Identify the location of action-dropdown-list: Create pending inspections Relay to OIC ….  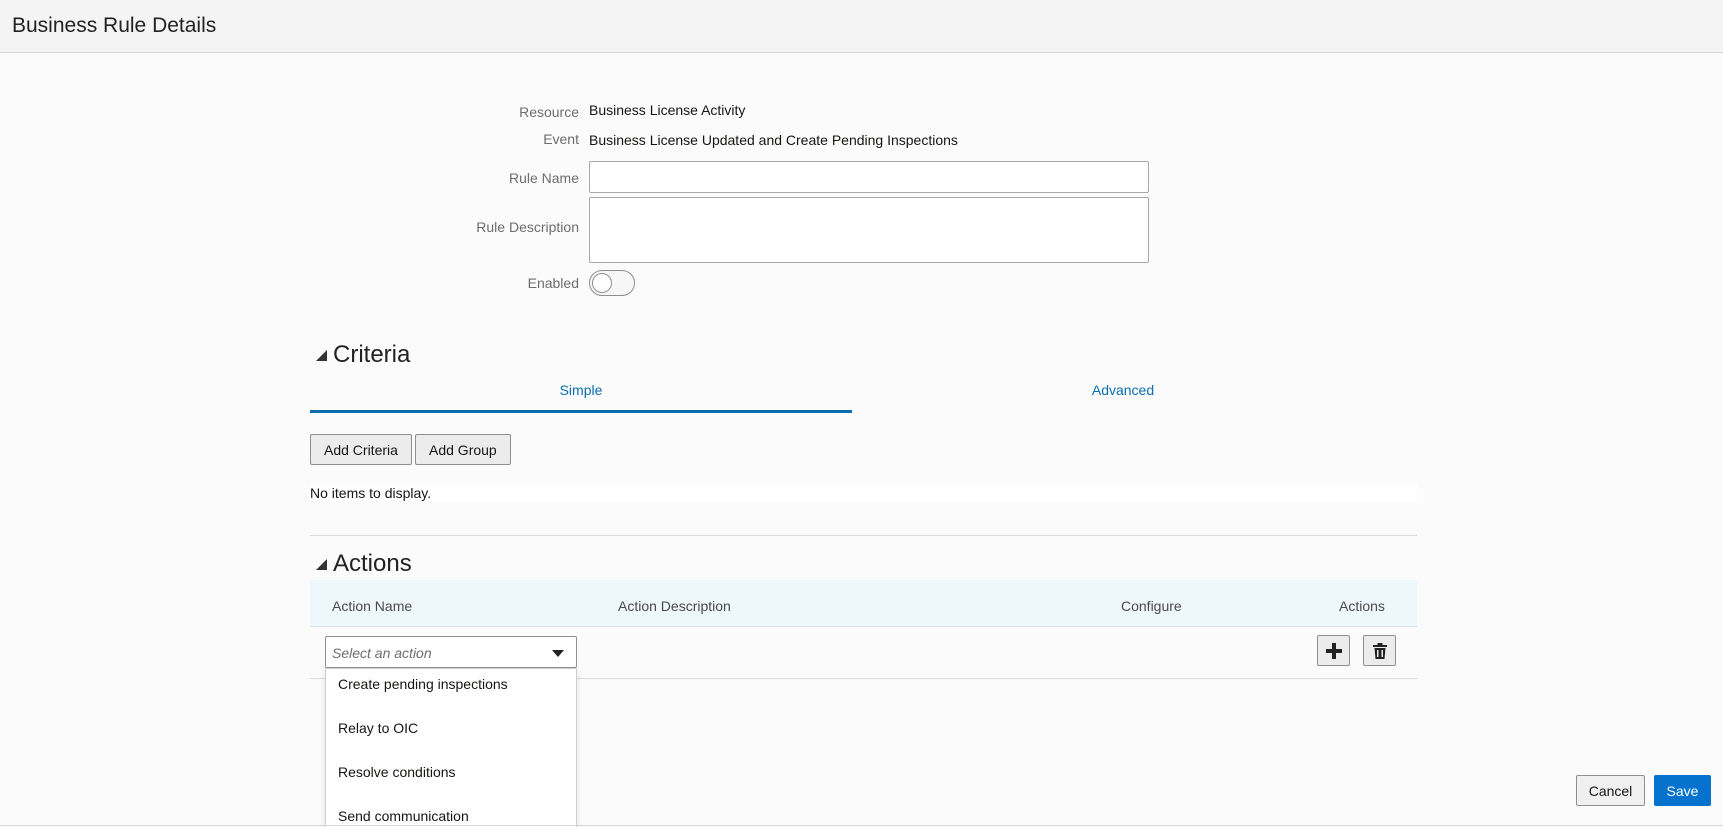
(451, 747).